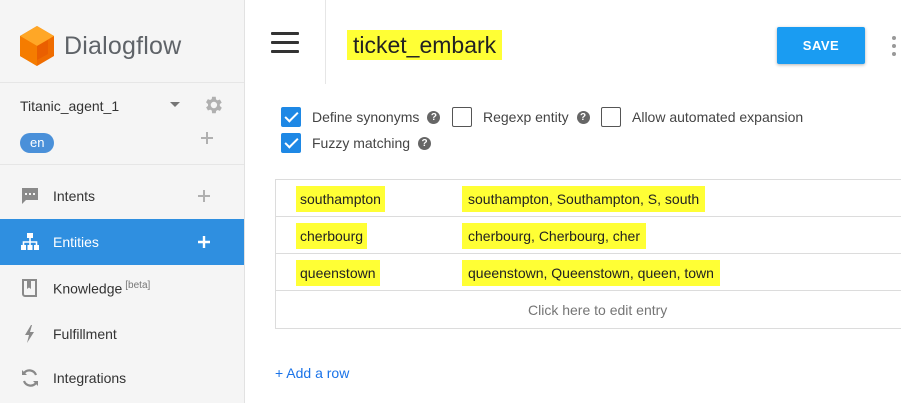 The height and width of the screenshot is (403, 901). I want to click on synonyms-list: southampton, Southampton, S, south, so click(584, 199).